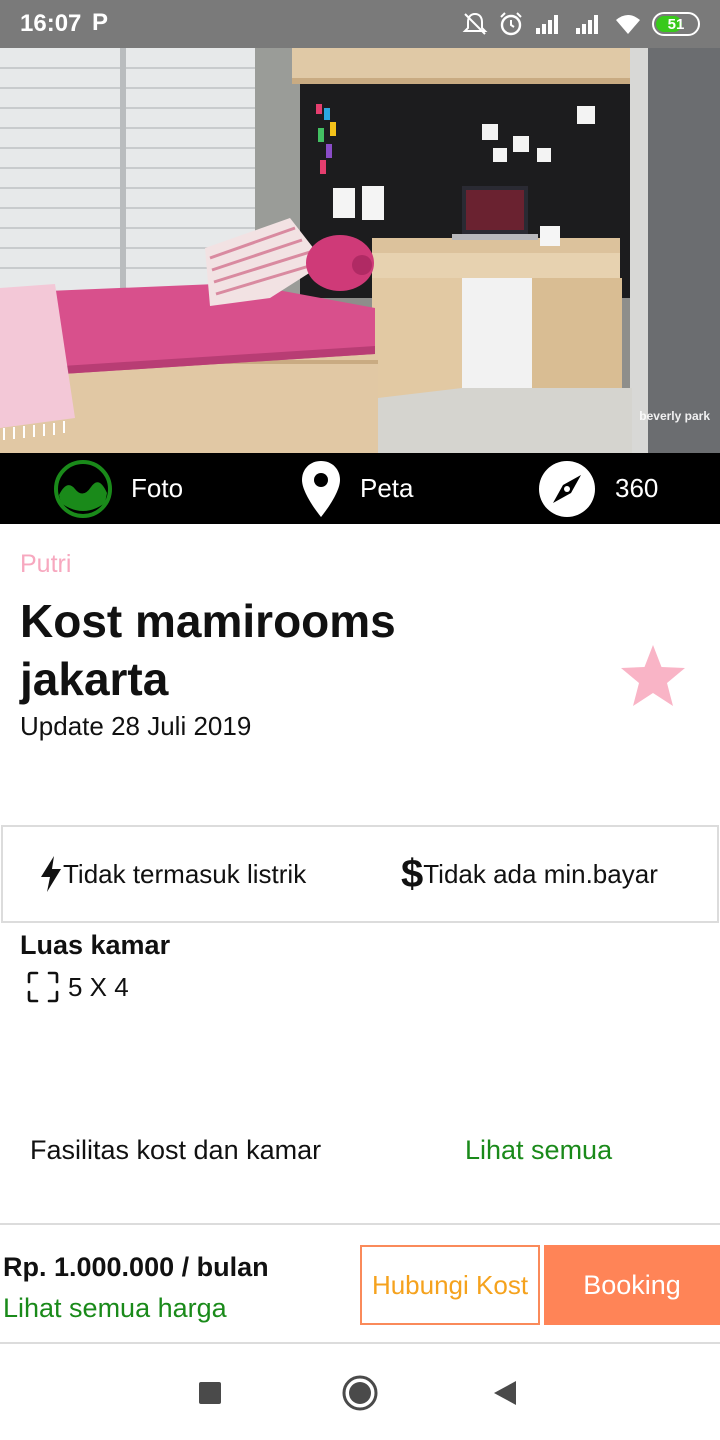  I want to click on recents-icon, so click(210, 1393).